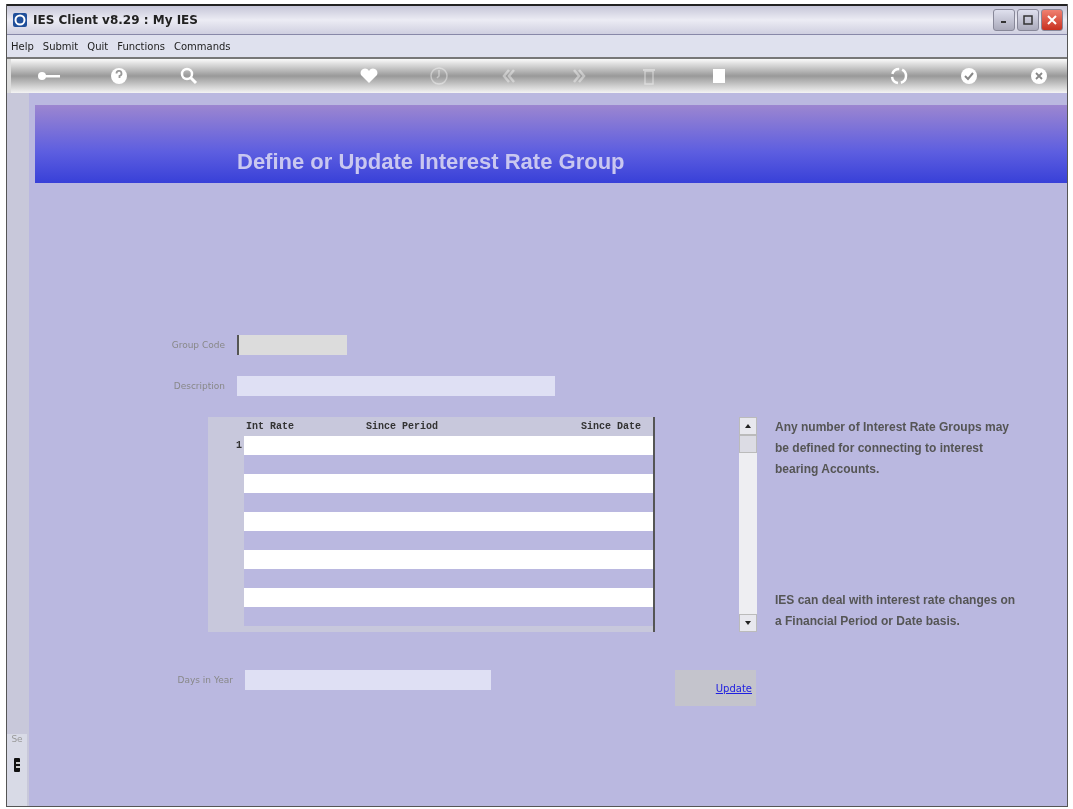  Describe the element at coordinates (396, 386) in the screenshot. I see `description-field` at that location.